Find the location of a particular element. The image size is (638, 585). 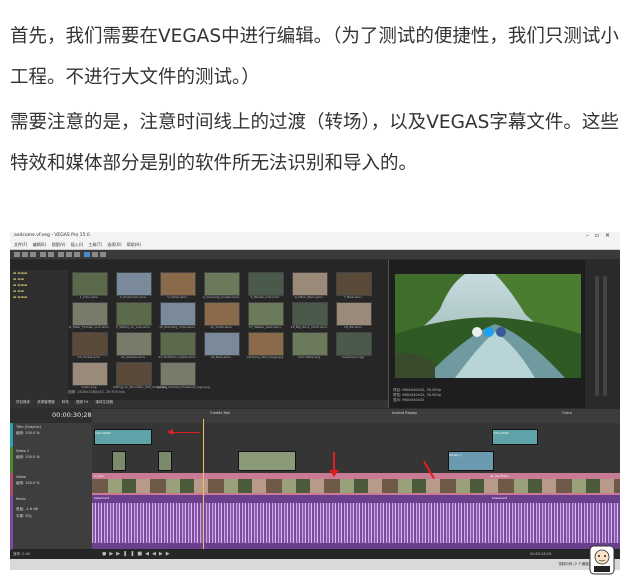

menu-view: 视图(V) is located at coordinates (59, 245).